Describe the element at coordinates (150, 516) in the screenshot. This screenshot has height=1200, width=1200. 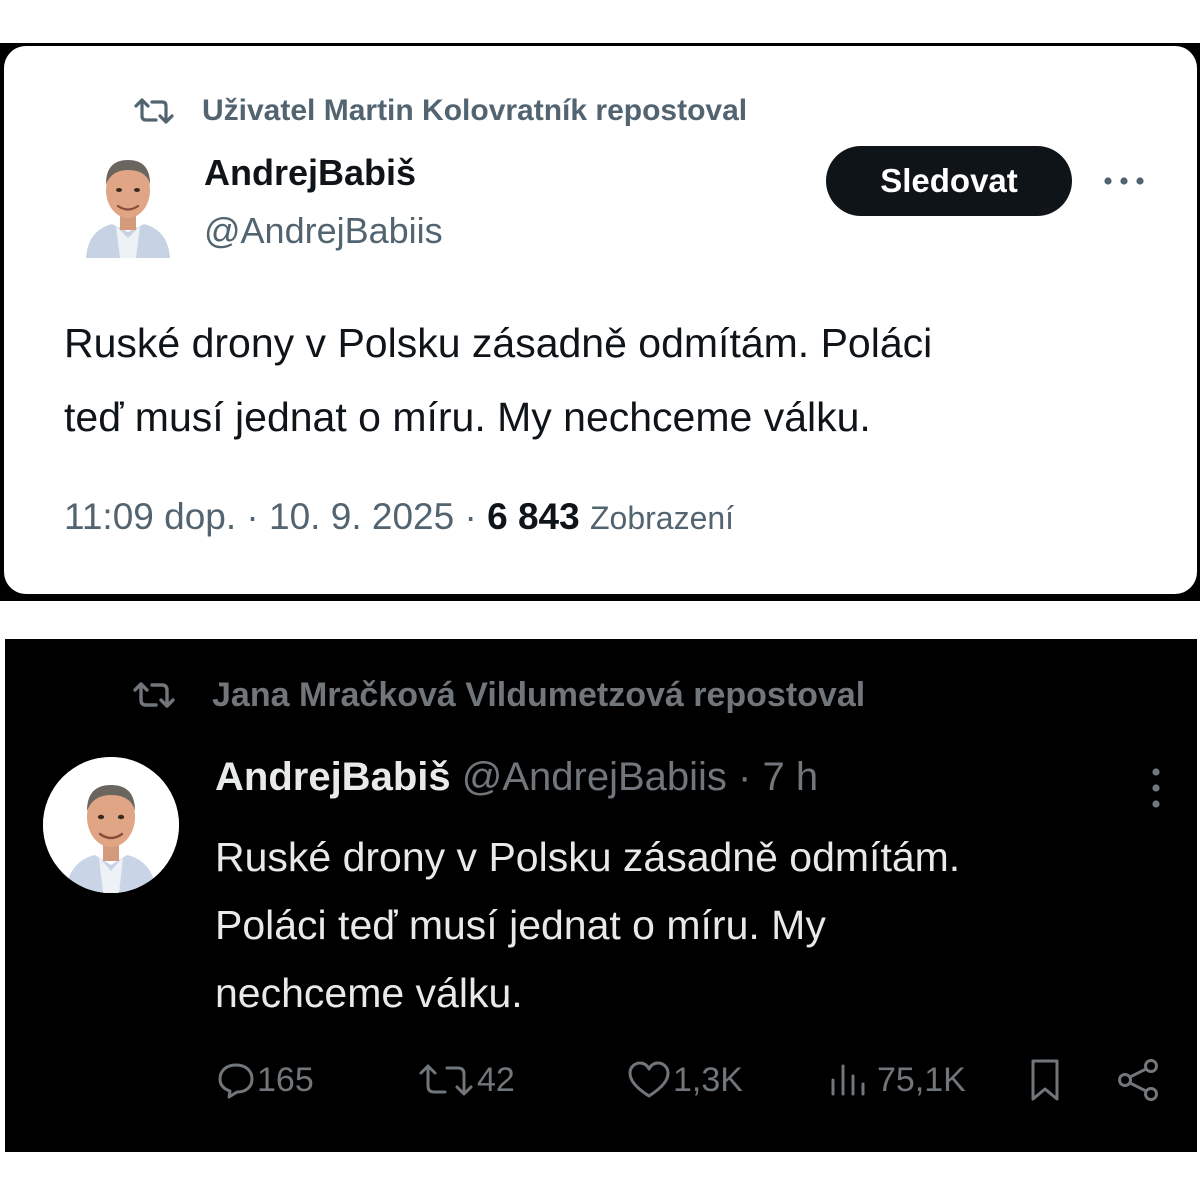
I see `tweet-time: 11:09 dop.` at that location.